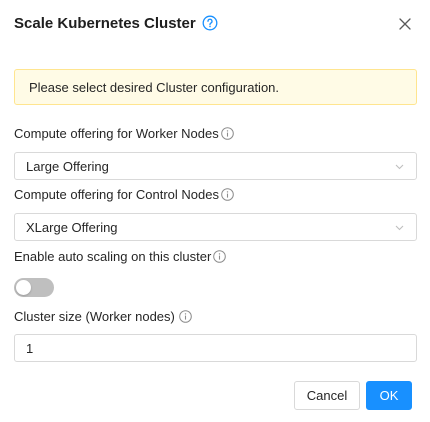 Image resolution: width=430 pixels, height=422 pixels. I want to click on cluster-size-label: Cluster size (Worker nodes), so click(103, 316).